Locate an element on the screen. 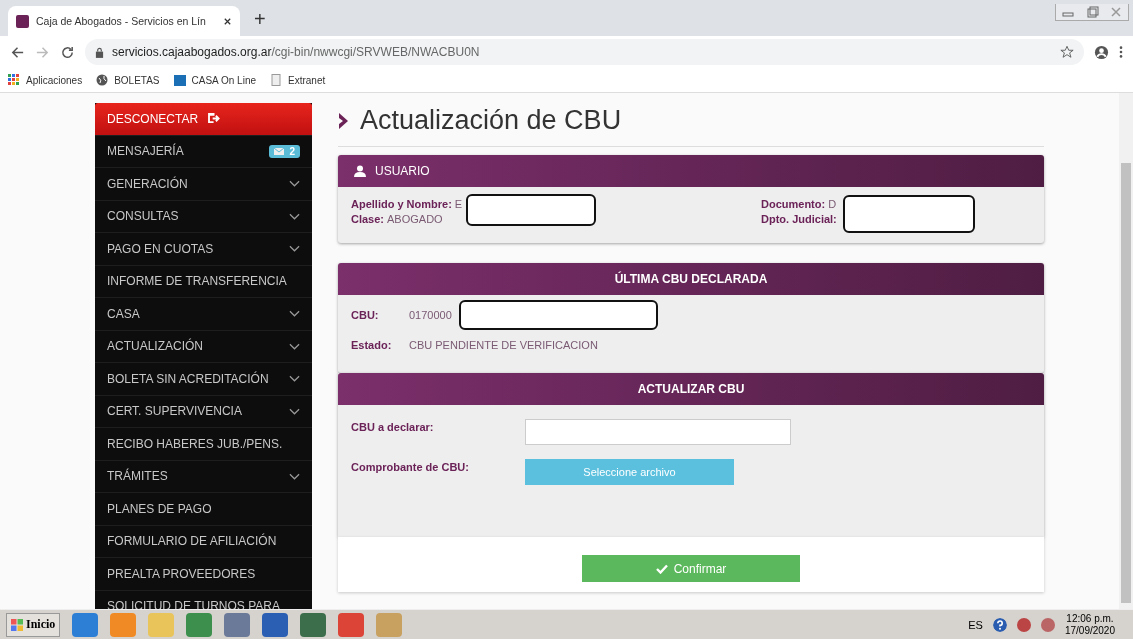  new-tab-button: + is located at coordinates (260, 19).